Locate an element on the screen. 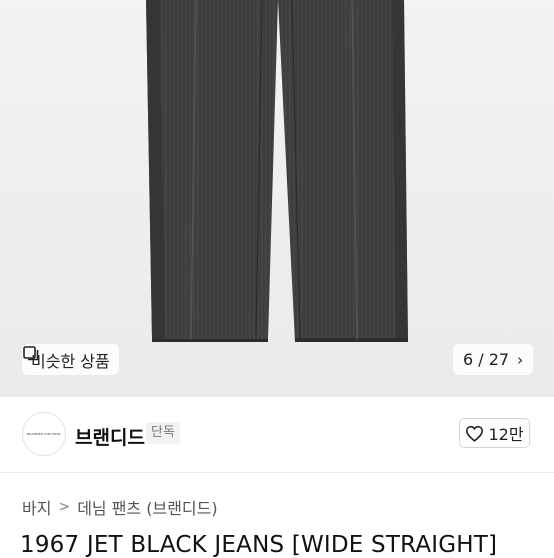  product-title: 1967 JET BLACK JEANS [WIDE STRAIGHT] is located at coordinates (259, 545).